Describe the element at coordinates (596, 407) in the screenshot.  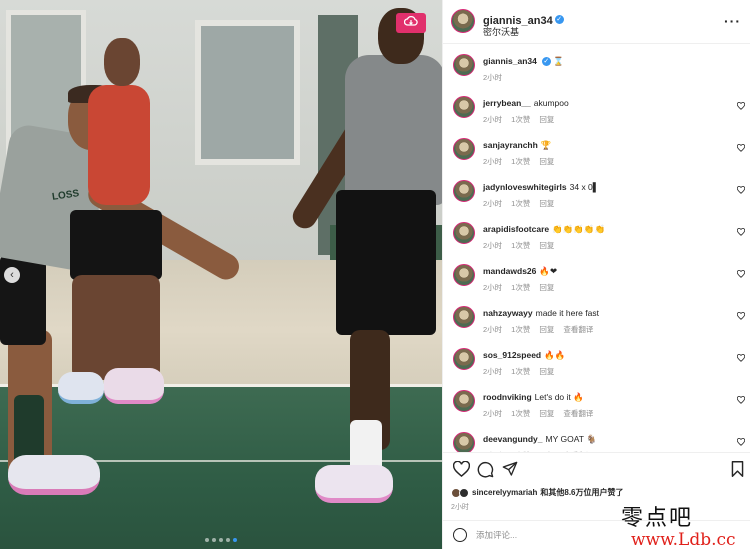
I see `comment-row: roodnviking Let's do it 🔥 2小时 1次赞 回复 查看翻译` at that location.